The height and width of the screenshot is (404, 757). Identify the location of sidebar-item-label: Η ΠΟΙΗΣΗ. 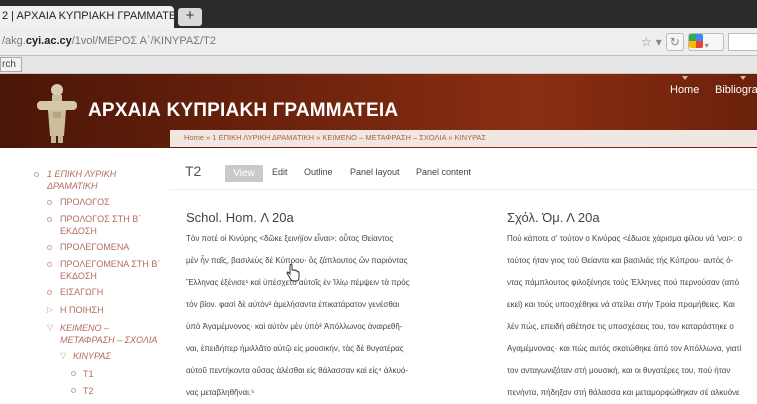
(82, 310).